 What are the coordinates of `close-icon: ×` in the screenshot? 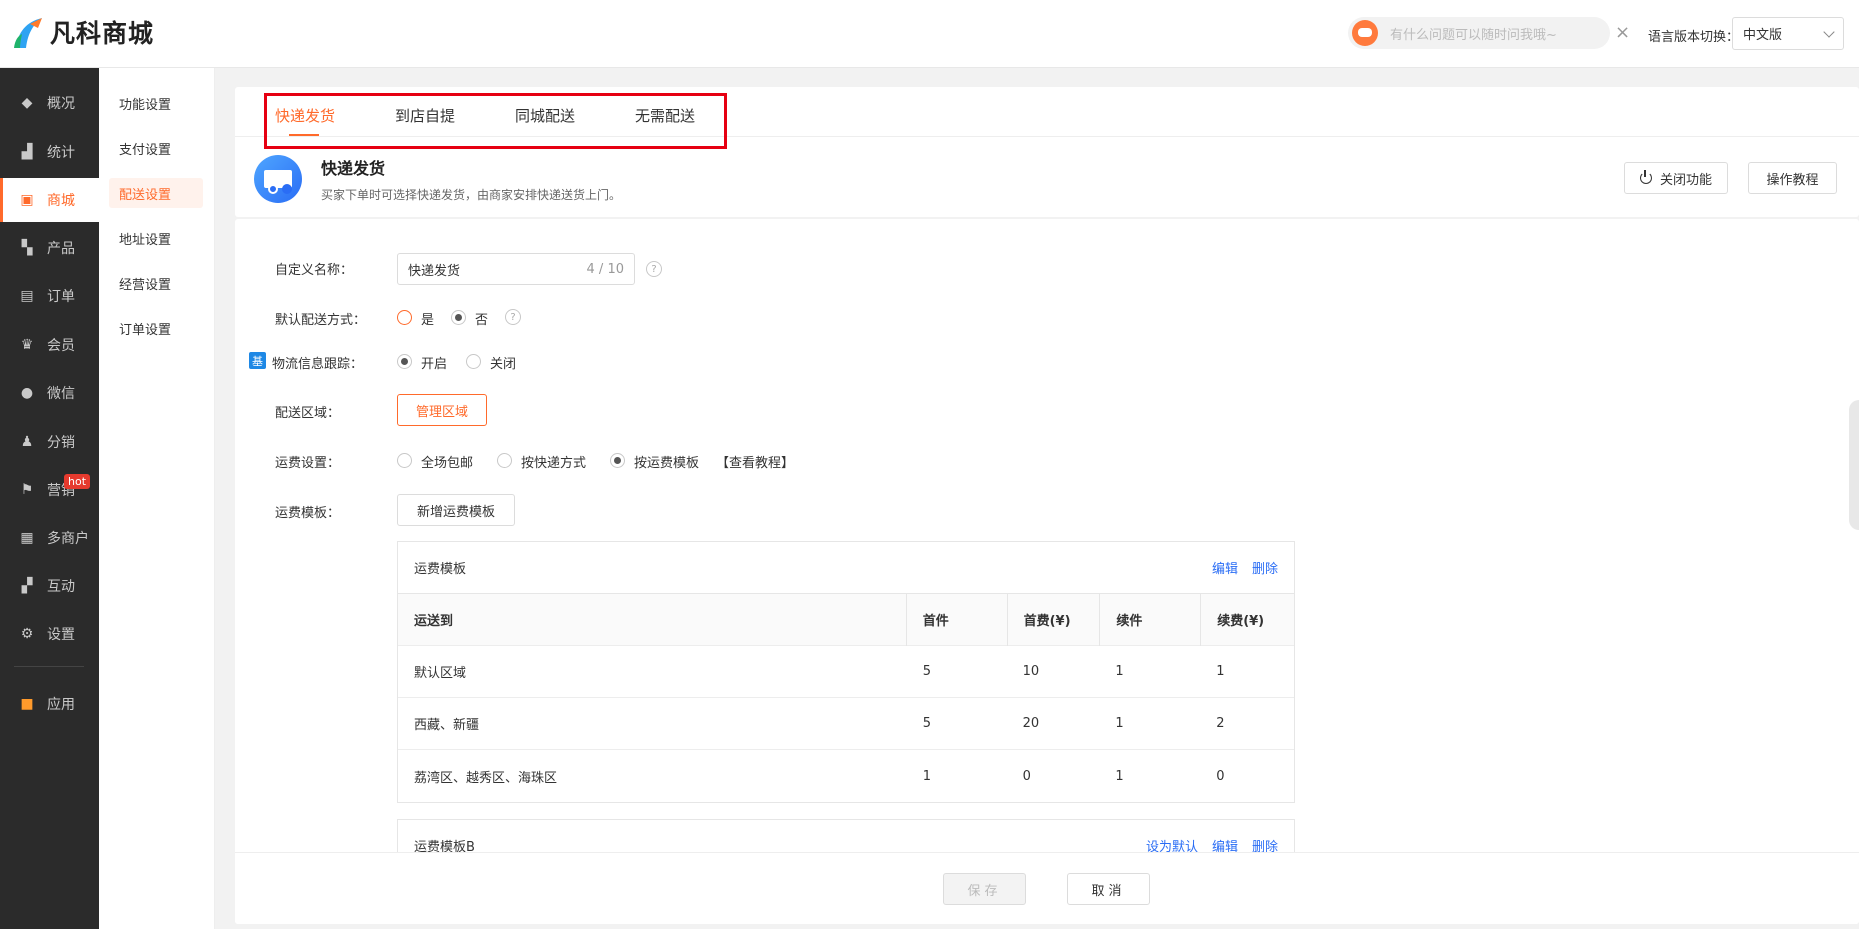 It's located at (1622, 32).